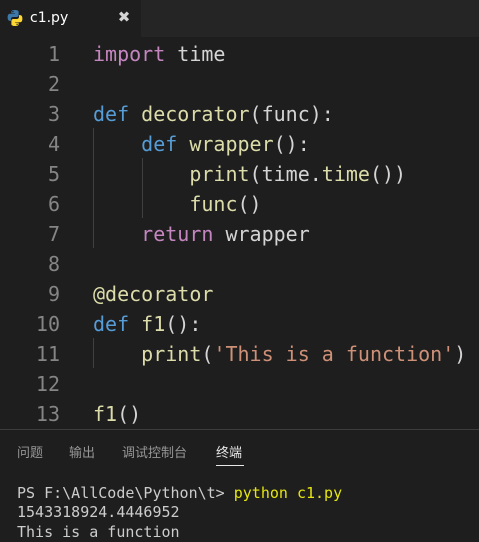 This screenshot has height=542, width=479. What do you see at coordinates (124, 17) in the screenshot?
I see `close-icon: ✖` at bounding box center [124, 17].